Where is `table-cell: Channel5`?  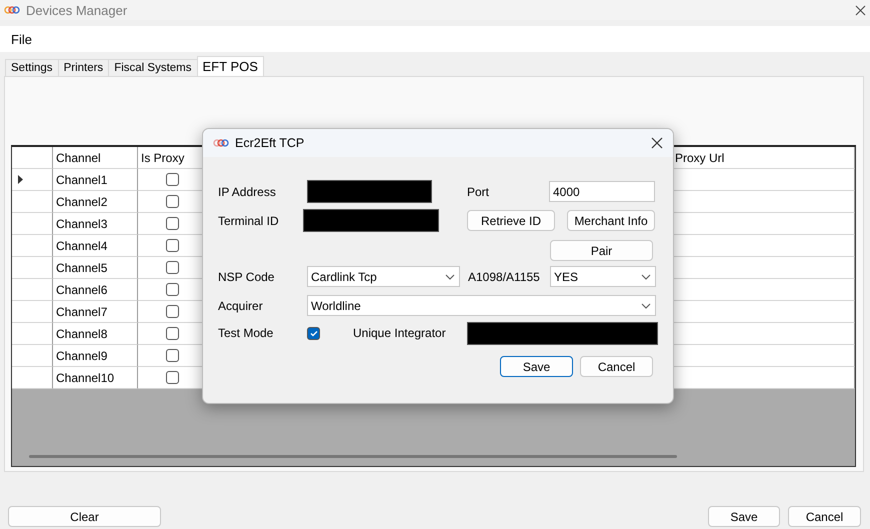 table-cell: Channel5 is located at coordinates (95, 268).